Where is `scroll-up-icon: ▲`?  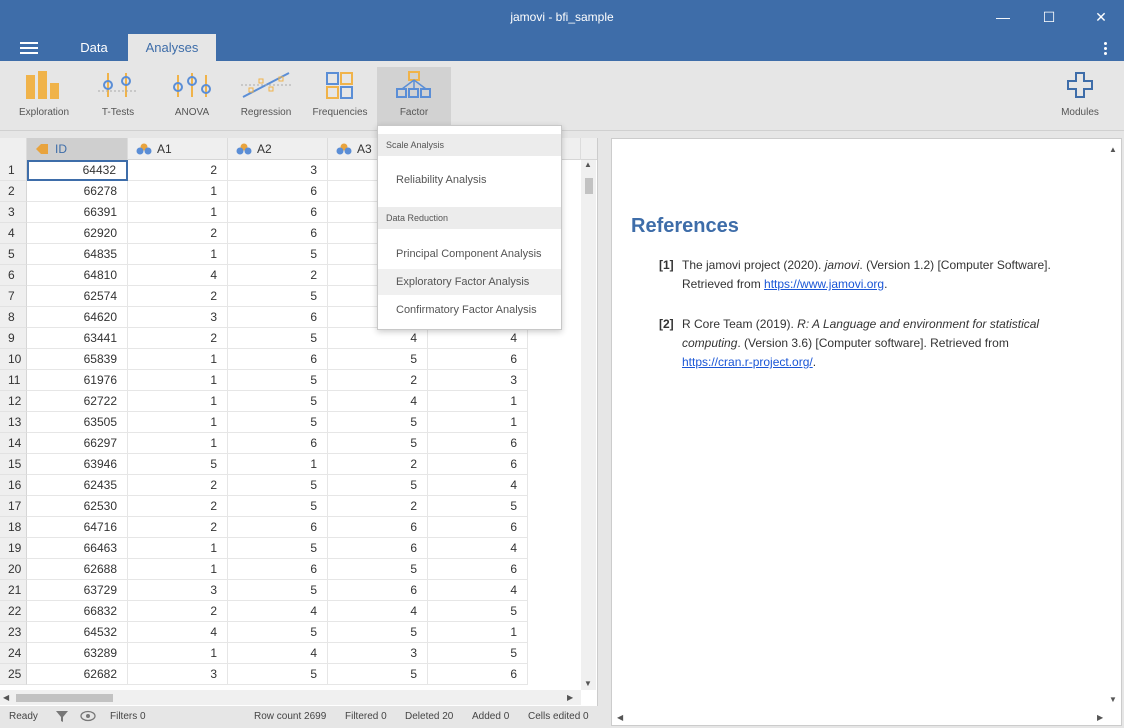 scroll-up-icon: ▲ is located at coordinates (588, 164).